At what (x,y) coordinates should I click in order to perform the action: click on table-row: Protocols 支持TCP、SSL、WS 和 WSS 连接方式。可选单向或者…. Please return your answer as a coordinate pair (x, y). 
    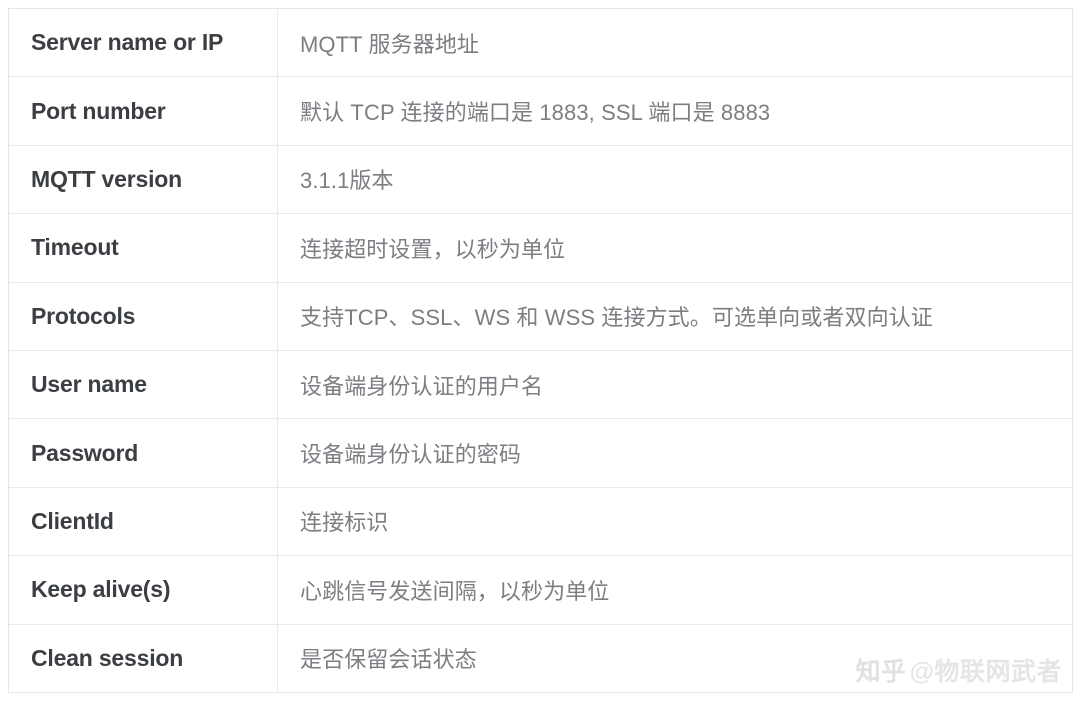
    Looking at the image, I should click on (540, 316).